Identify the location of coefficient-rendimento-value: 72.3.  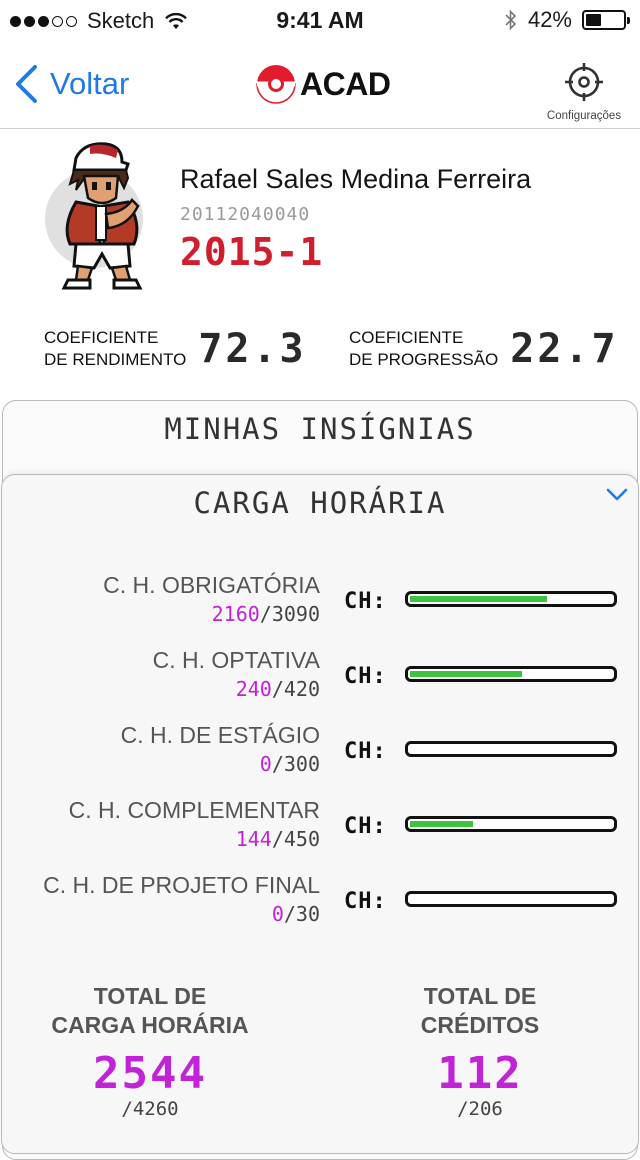
(252, 349).